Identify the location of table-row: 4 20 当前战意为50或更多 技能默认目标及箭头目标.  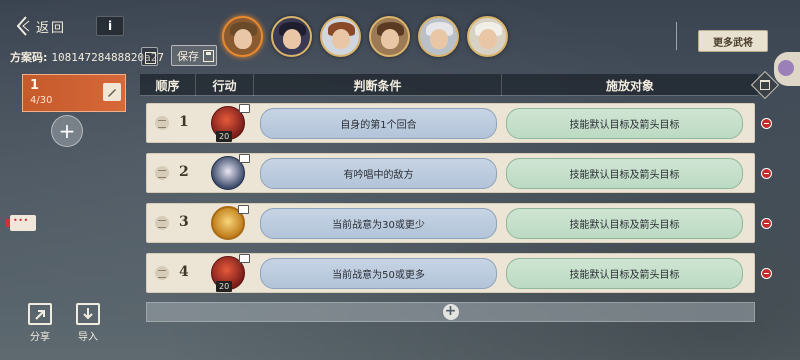
(450, 273).